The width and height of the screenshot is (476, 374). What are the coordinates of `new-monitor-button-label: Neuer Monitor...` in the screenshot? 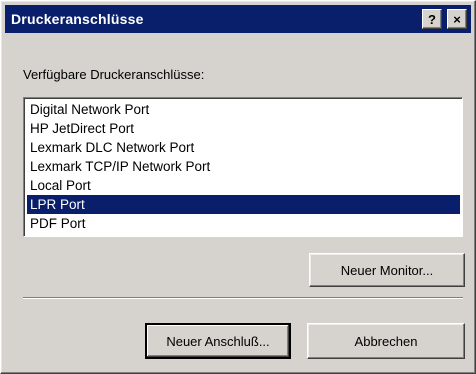 It's located at (387, 270).